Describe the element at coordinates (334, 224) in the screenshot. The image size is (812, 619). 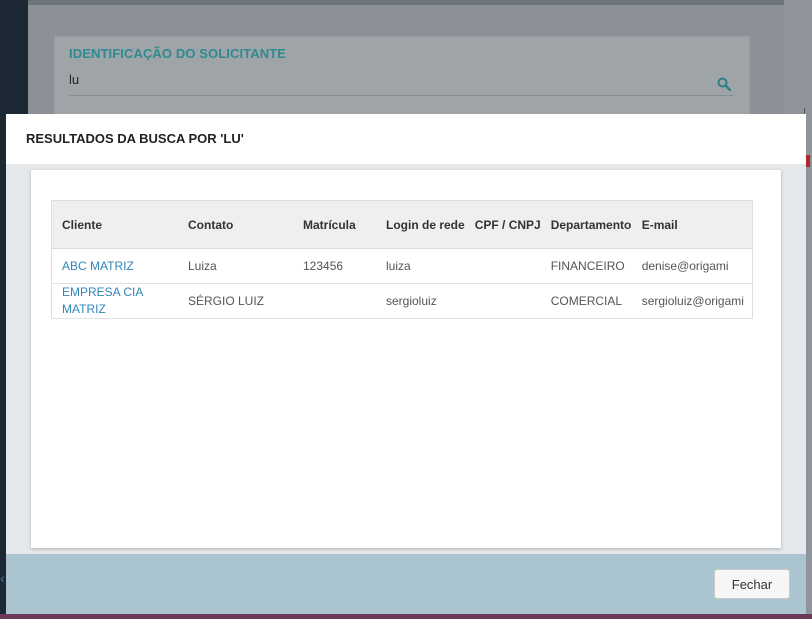
I see `column-header-matricula: Matrícula` at that location.